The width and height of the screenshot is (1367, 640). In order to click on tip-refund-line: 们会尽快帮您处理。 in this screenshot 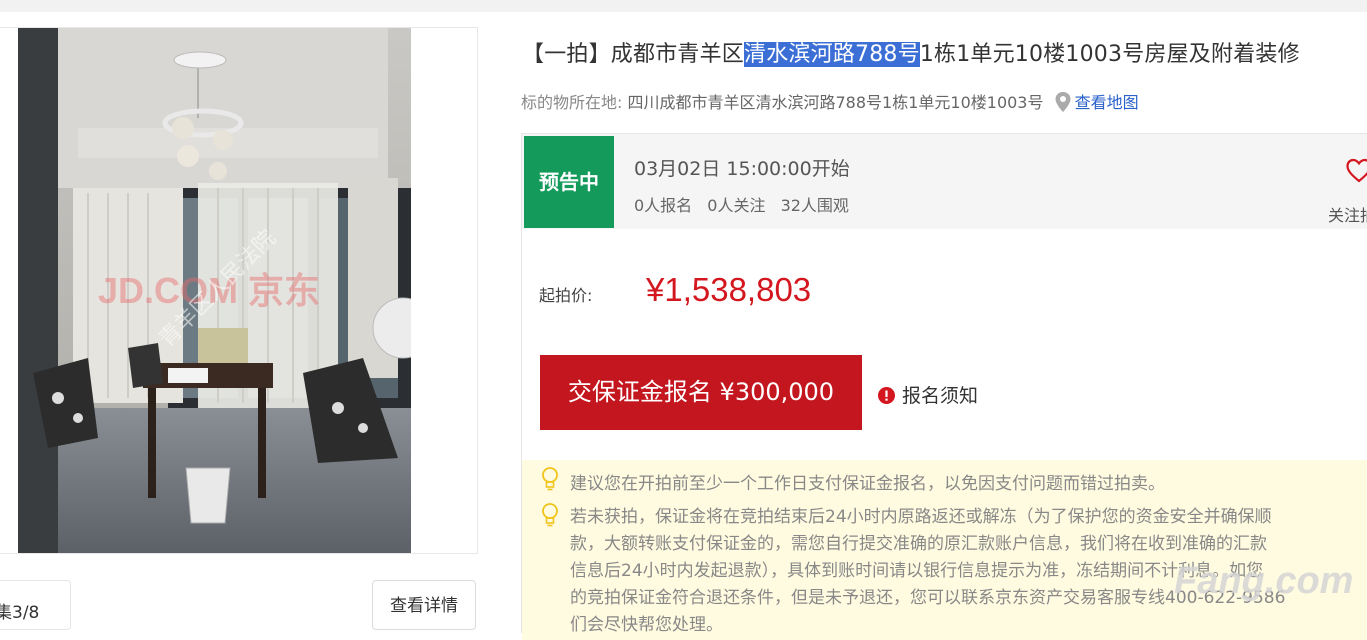, I will do `click(646, 625)`.